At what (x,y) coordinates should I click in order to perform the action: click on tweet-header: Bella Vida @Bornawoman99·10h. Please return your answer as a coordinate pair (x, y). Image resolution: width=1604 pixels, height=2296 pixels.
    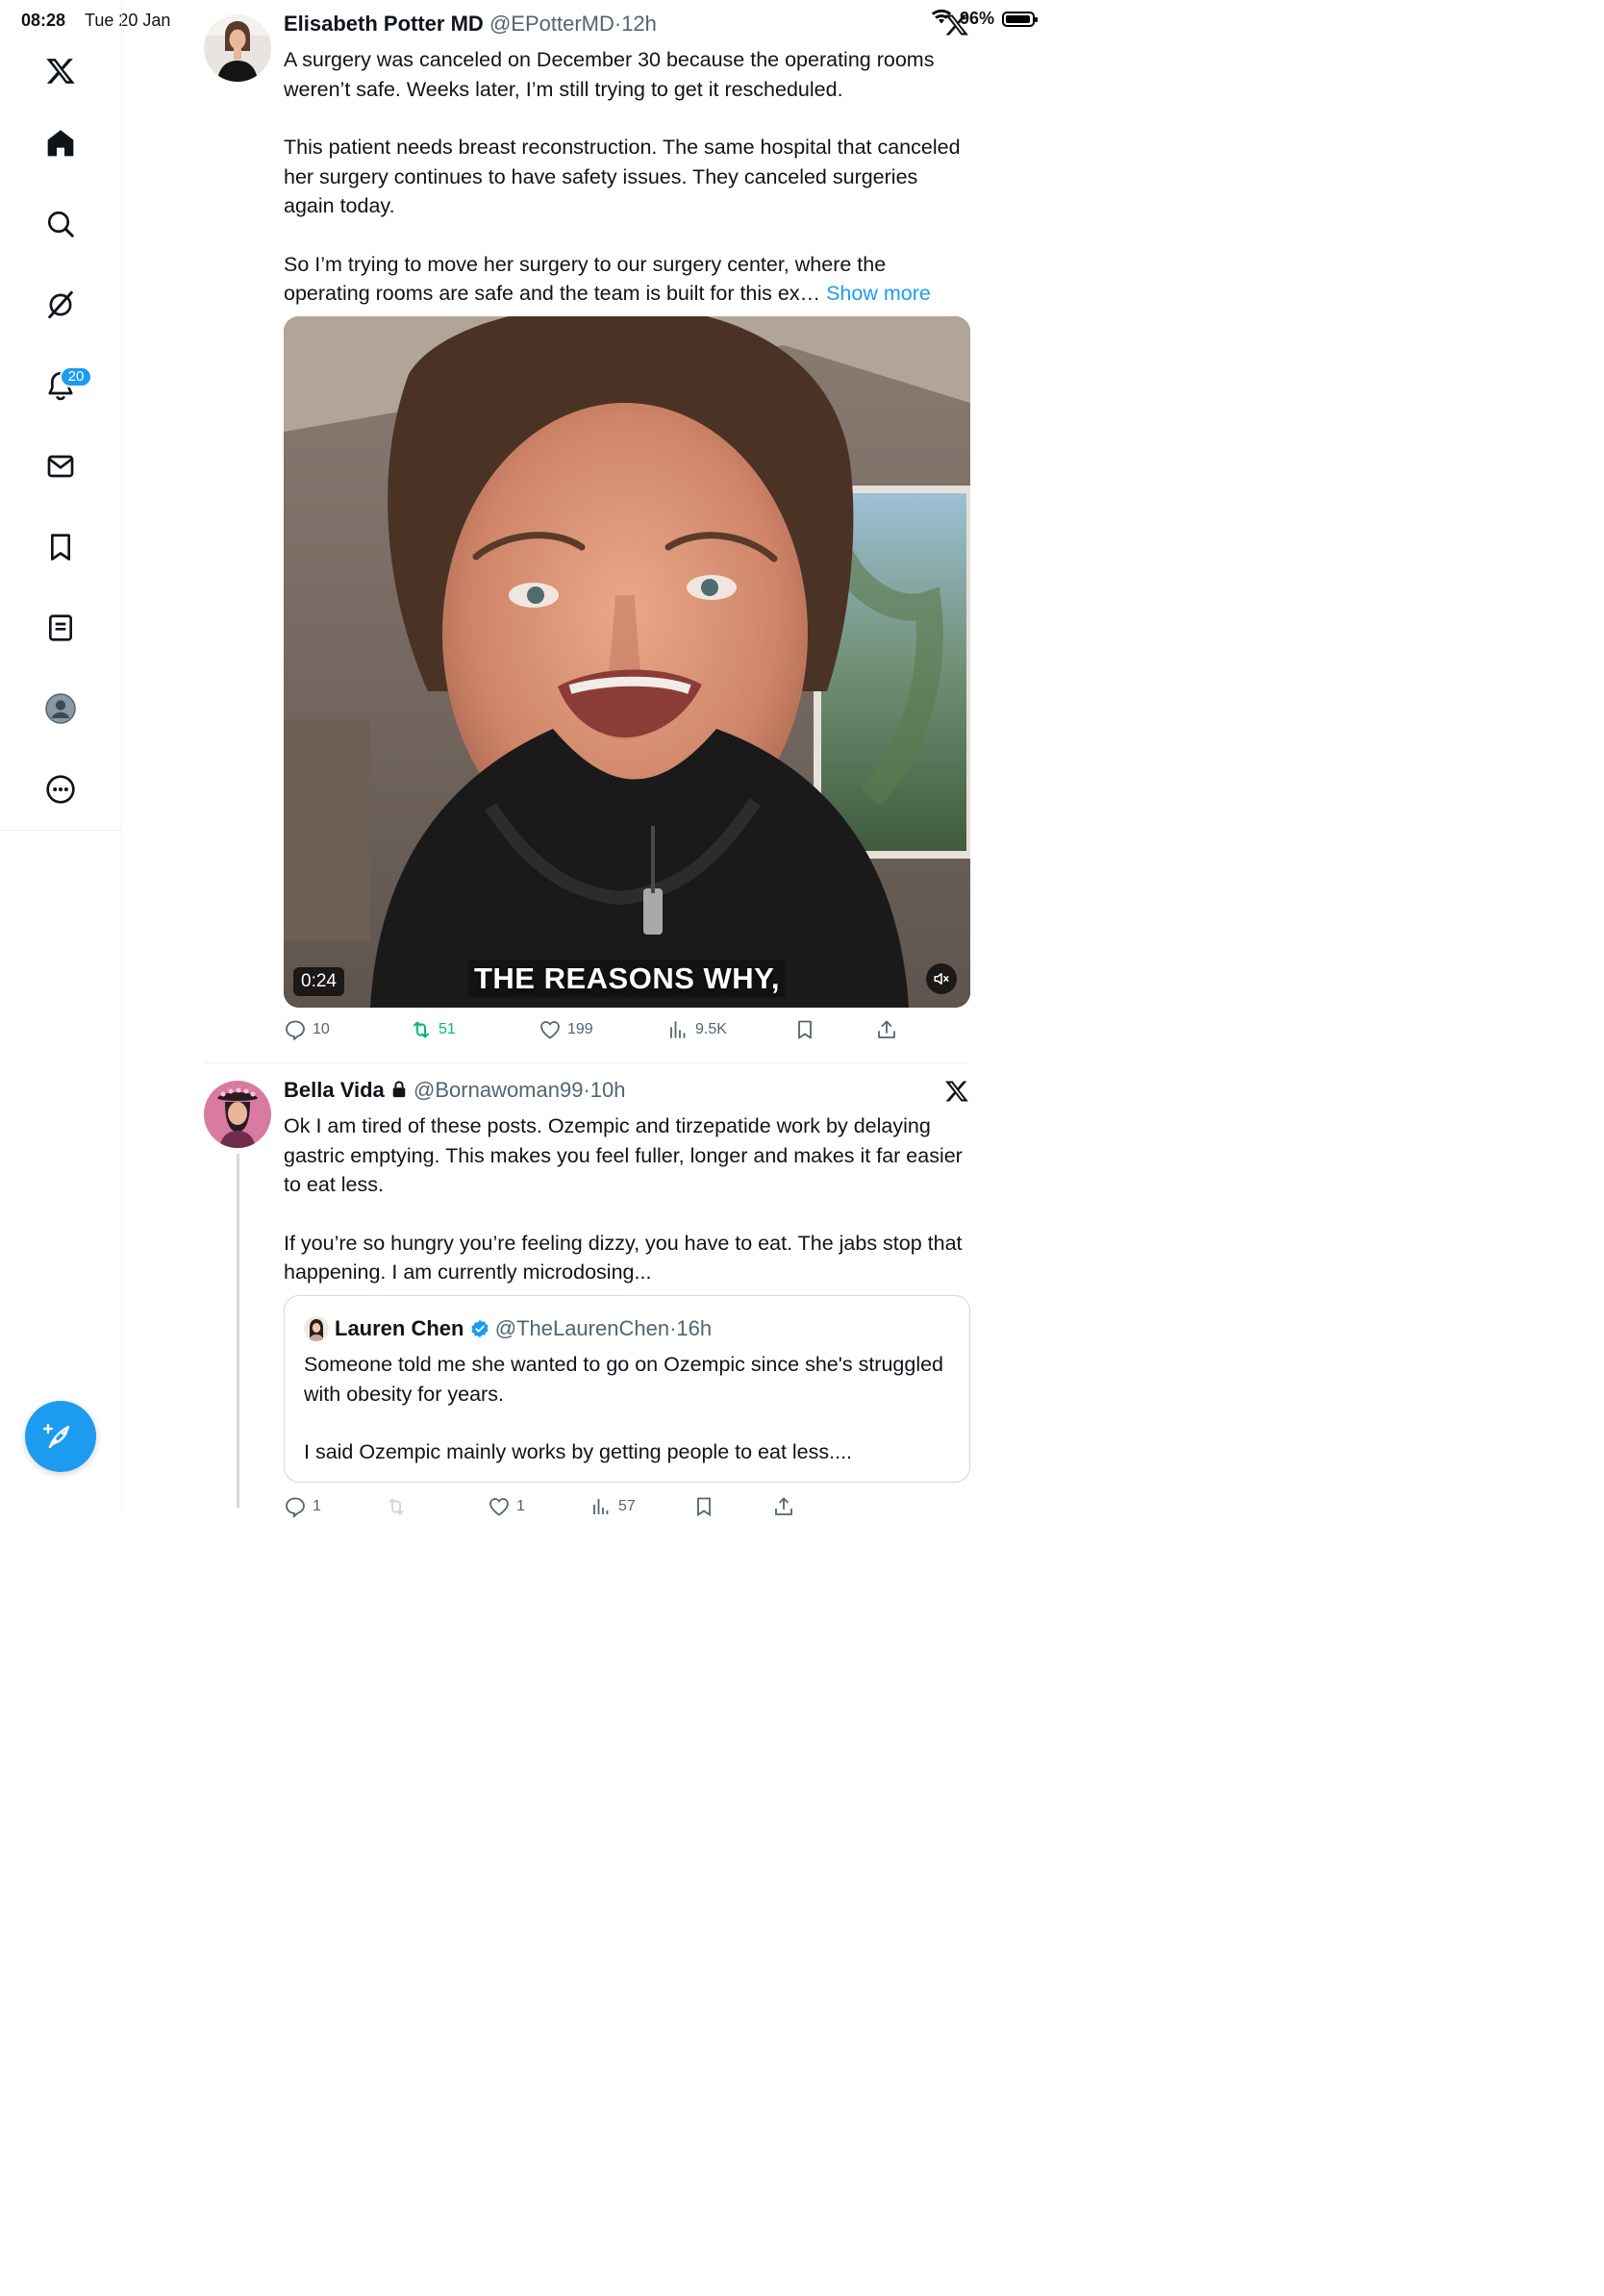
    Looking at the image, I should click on (611, 1090).